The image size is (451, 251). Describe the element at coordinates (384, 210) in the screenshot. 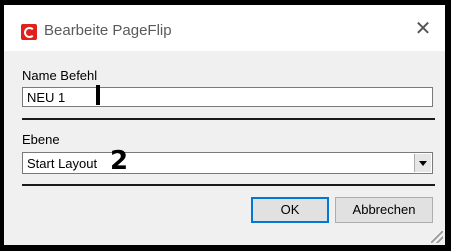

I see `cancel-button: Abbrechen` at that location.